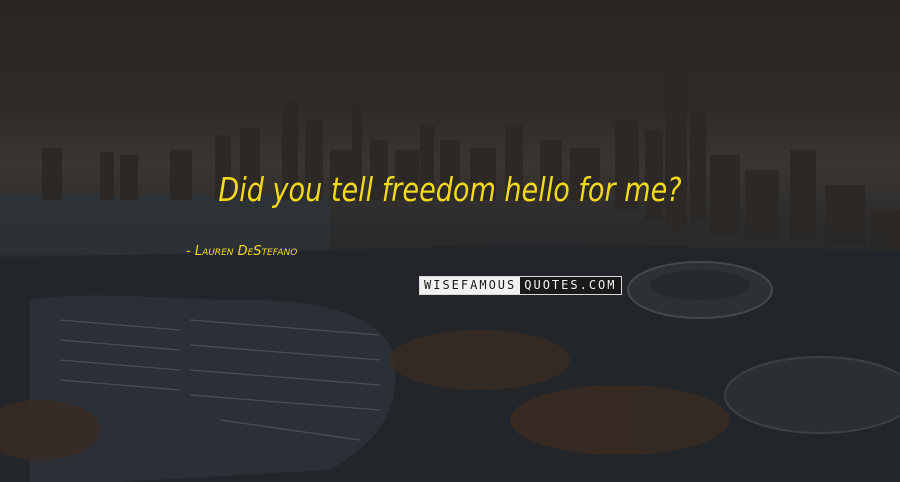  What do you see at coordinates (570, 285) in the screenshot?
I see `watermark-right: QUOTES.COM` at bounding box center [570, 285].